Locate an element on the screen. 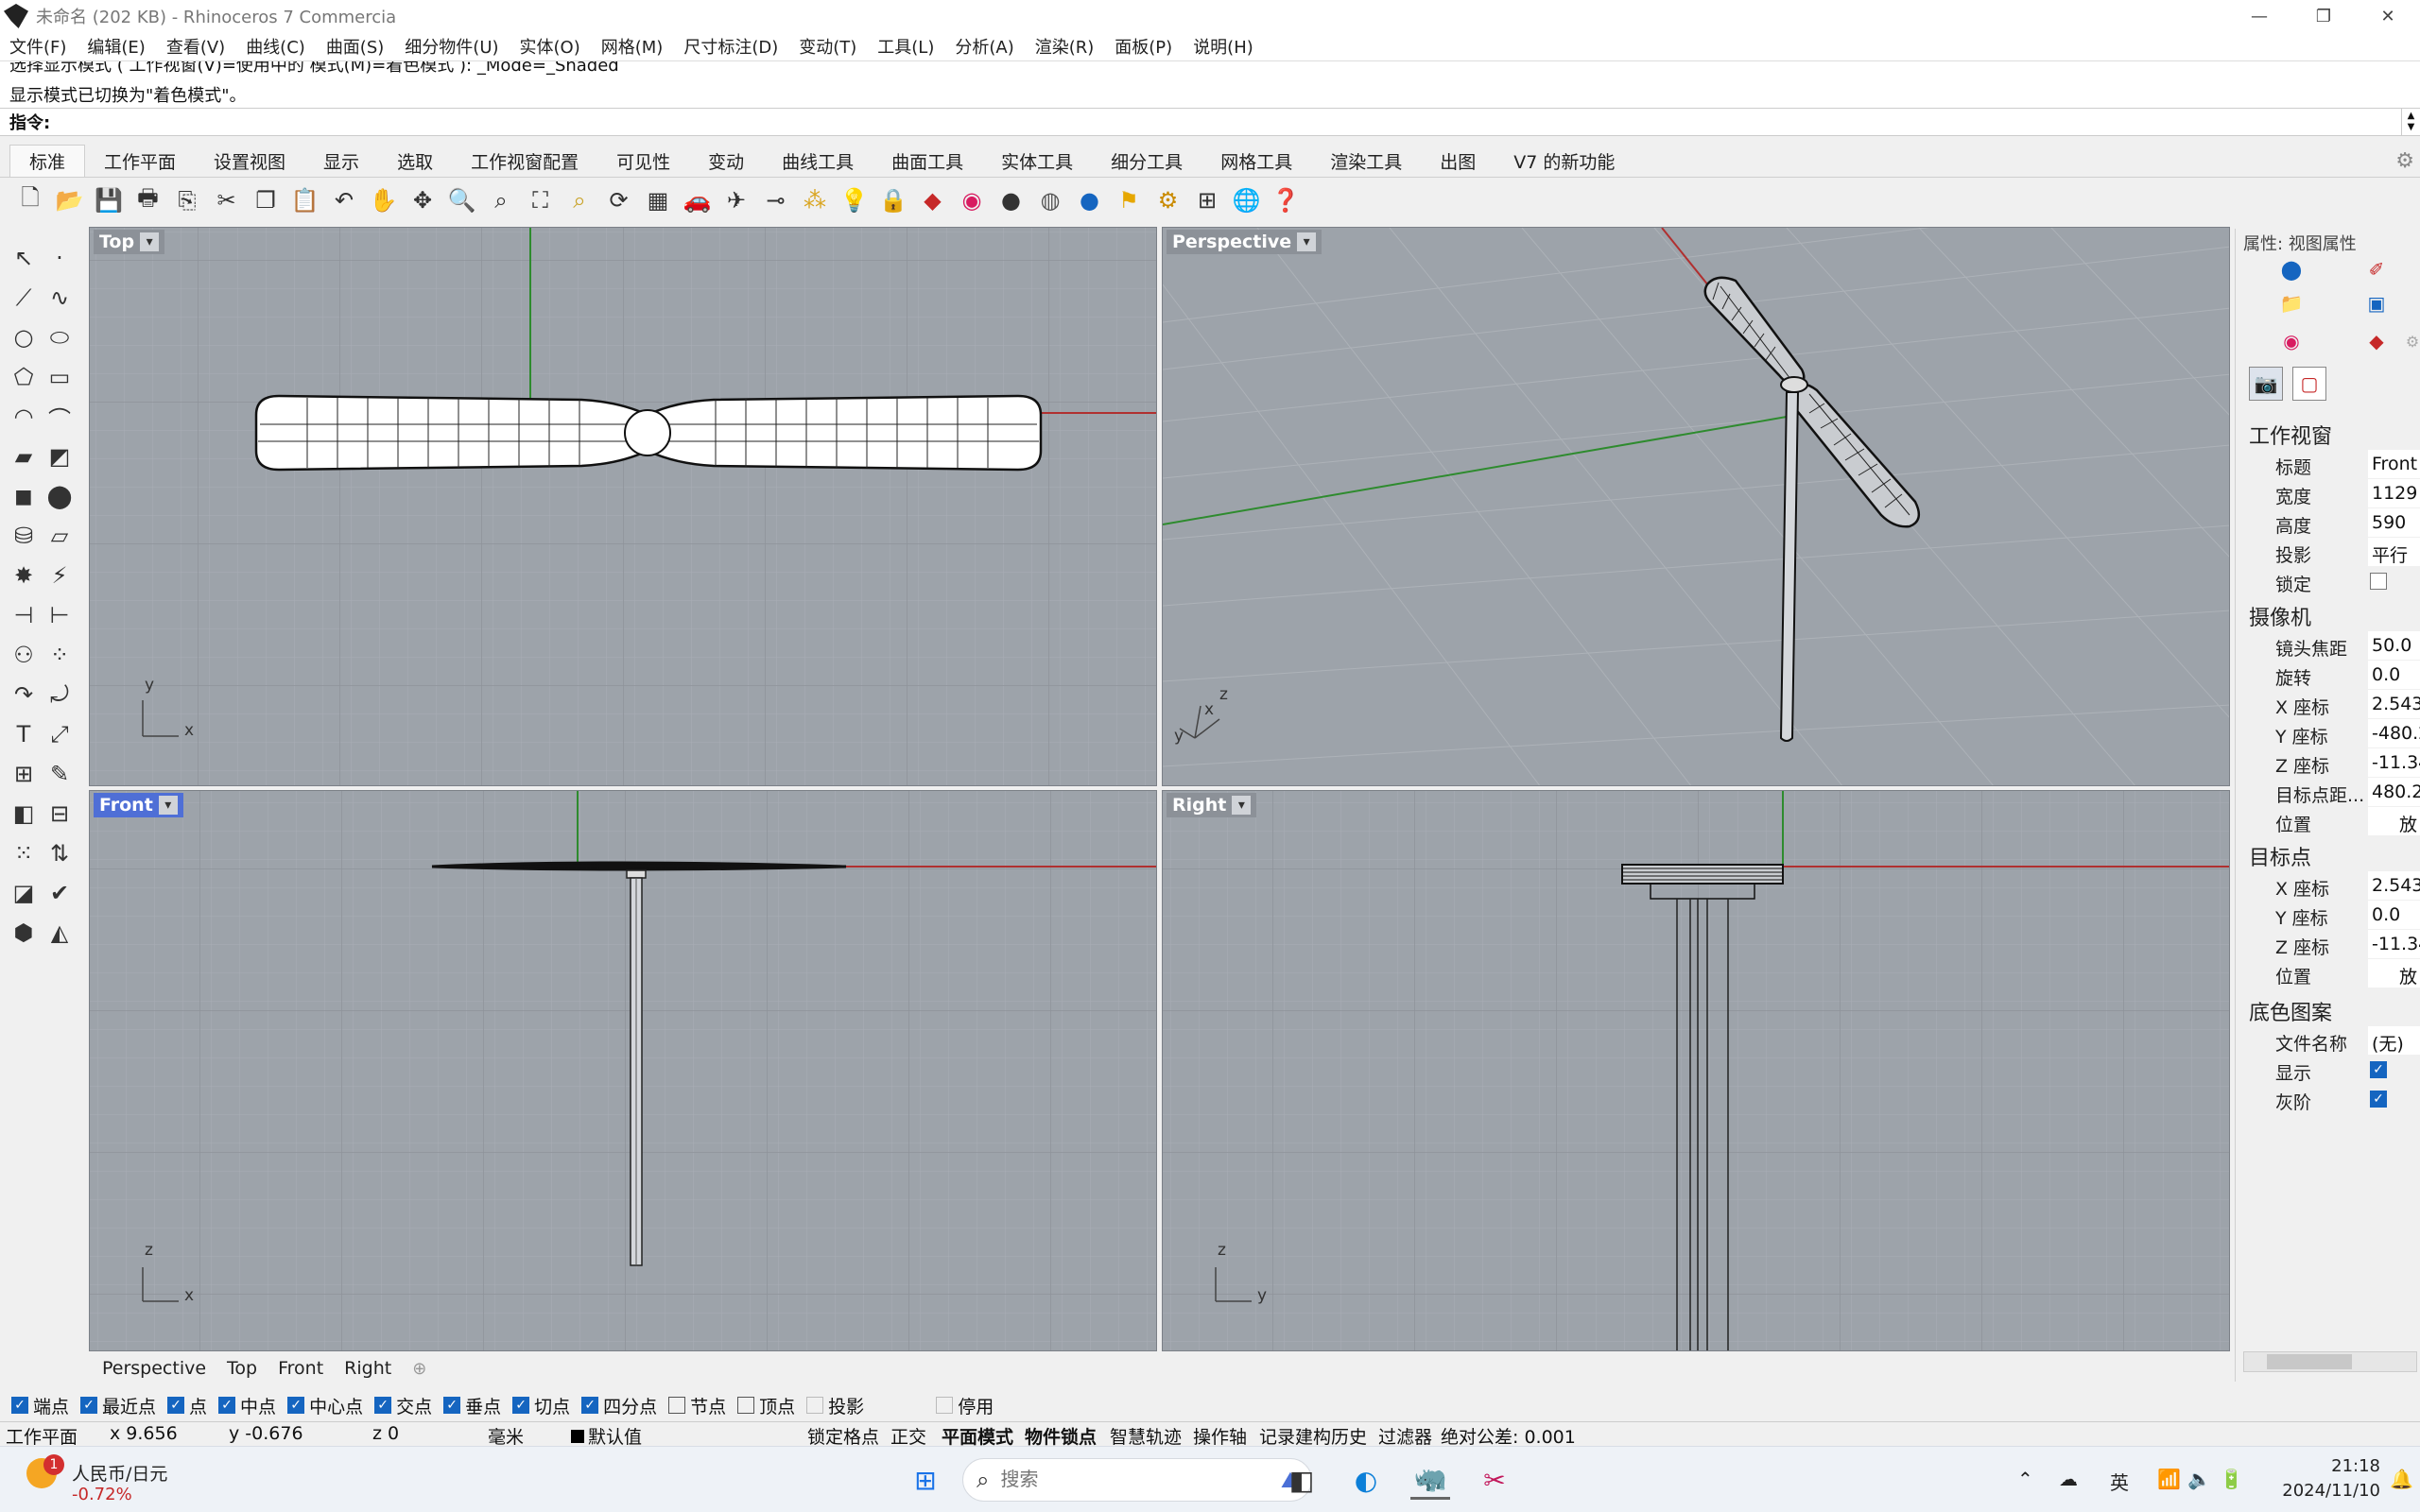 The width and height of the screenshot is (2420, 1512). curve-icon: ∿ is located at coordinates (60, 298).